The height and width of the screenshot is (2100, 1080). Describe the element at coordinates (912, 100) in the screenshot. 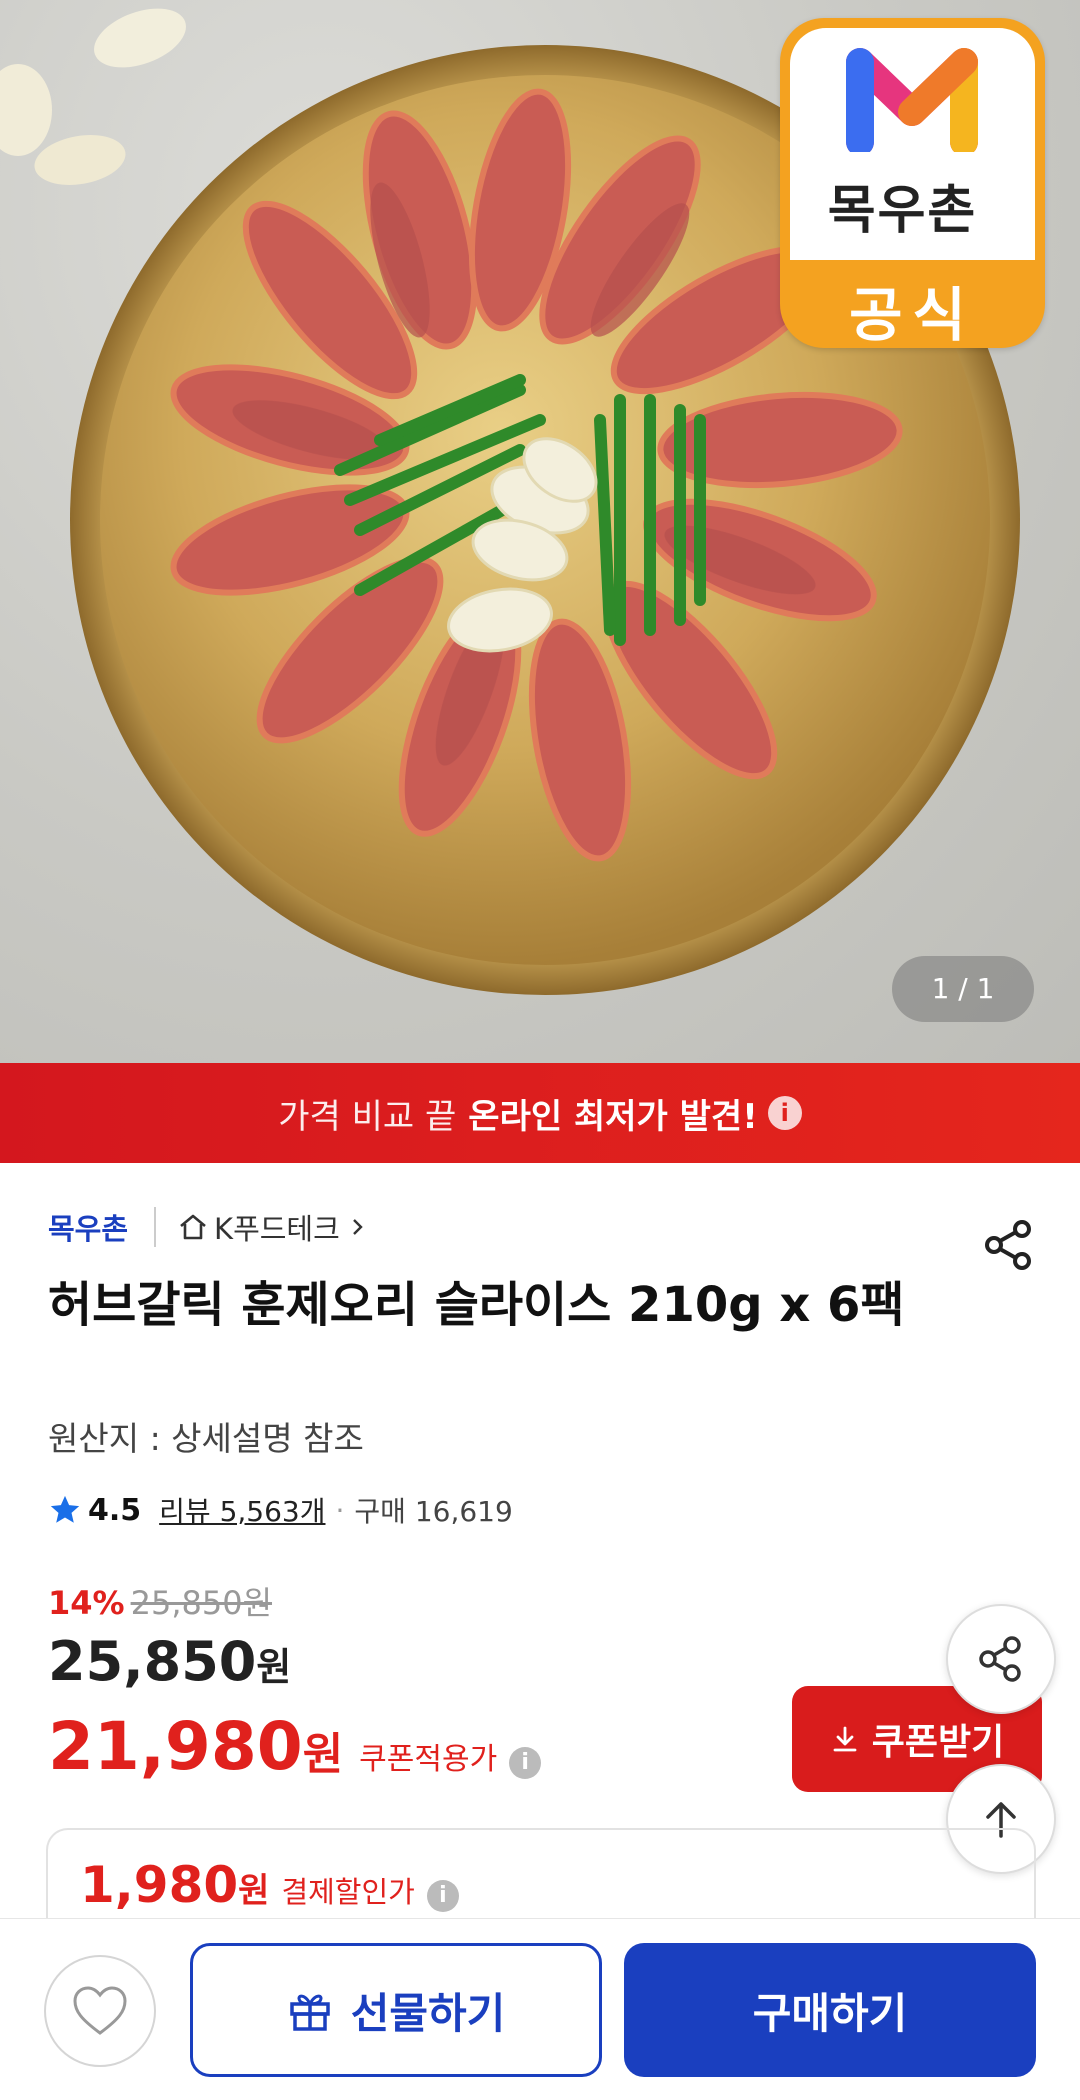

I see `brand-logo-icon` at that location.